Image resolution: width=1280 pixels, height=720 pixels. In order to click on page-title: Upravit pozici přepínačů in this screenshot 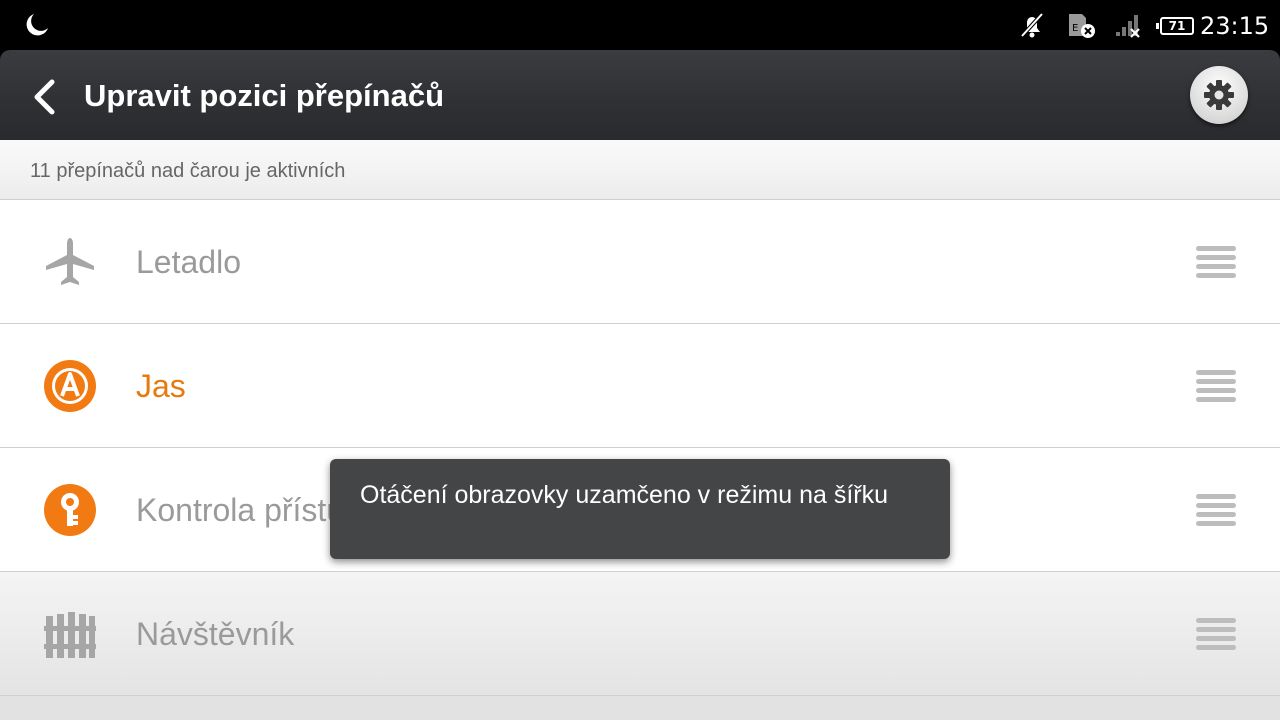, I will do `click(264, 95)`.